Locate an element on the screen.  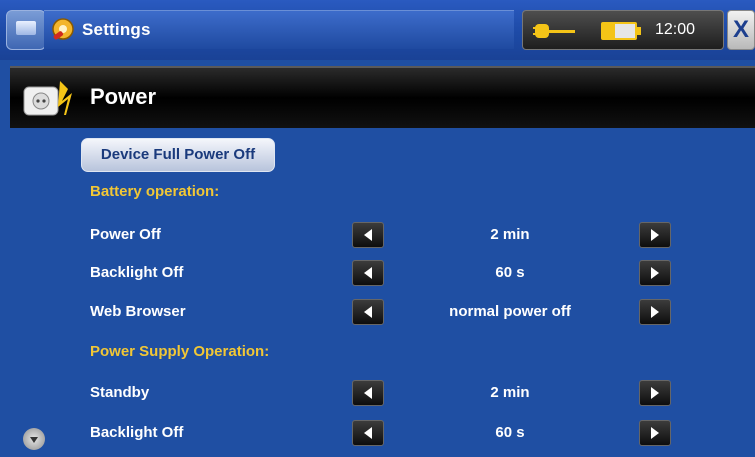
power-supply-operation-heading: Power Supply Operation: is located at coordinates (180, 351).